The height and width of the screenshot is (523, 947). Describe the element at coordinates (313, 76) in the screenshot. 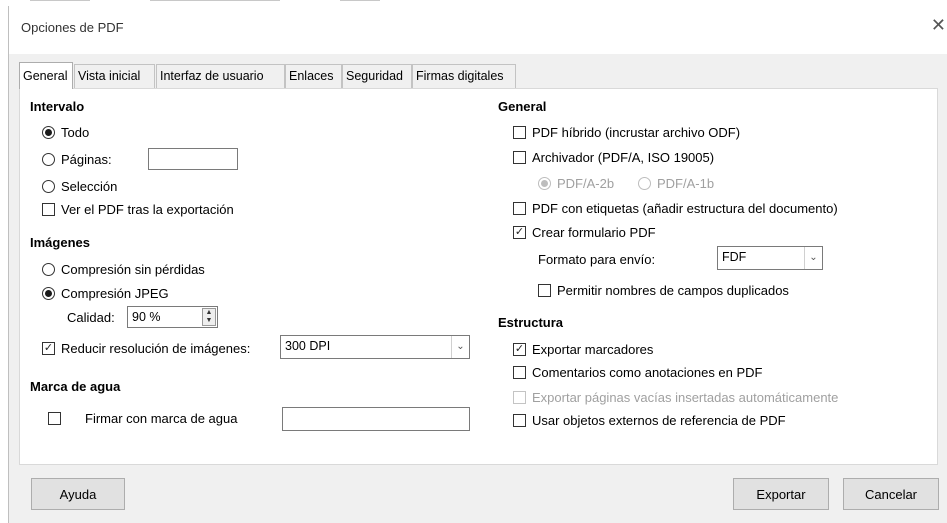

I see `tab-enlaces: Enlaces` at that location.